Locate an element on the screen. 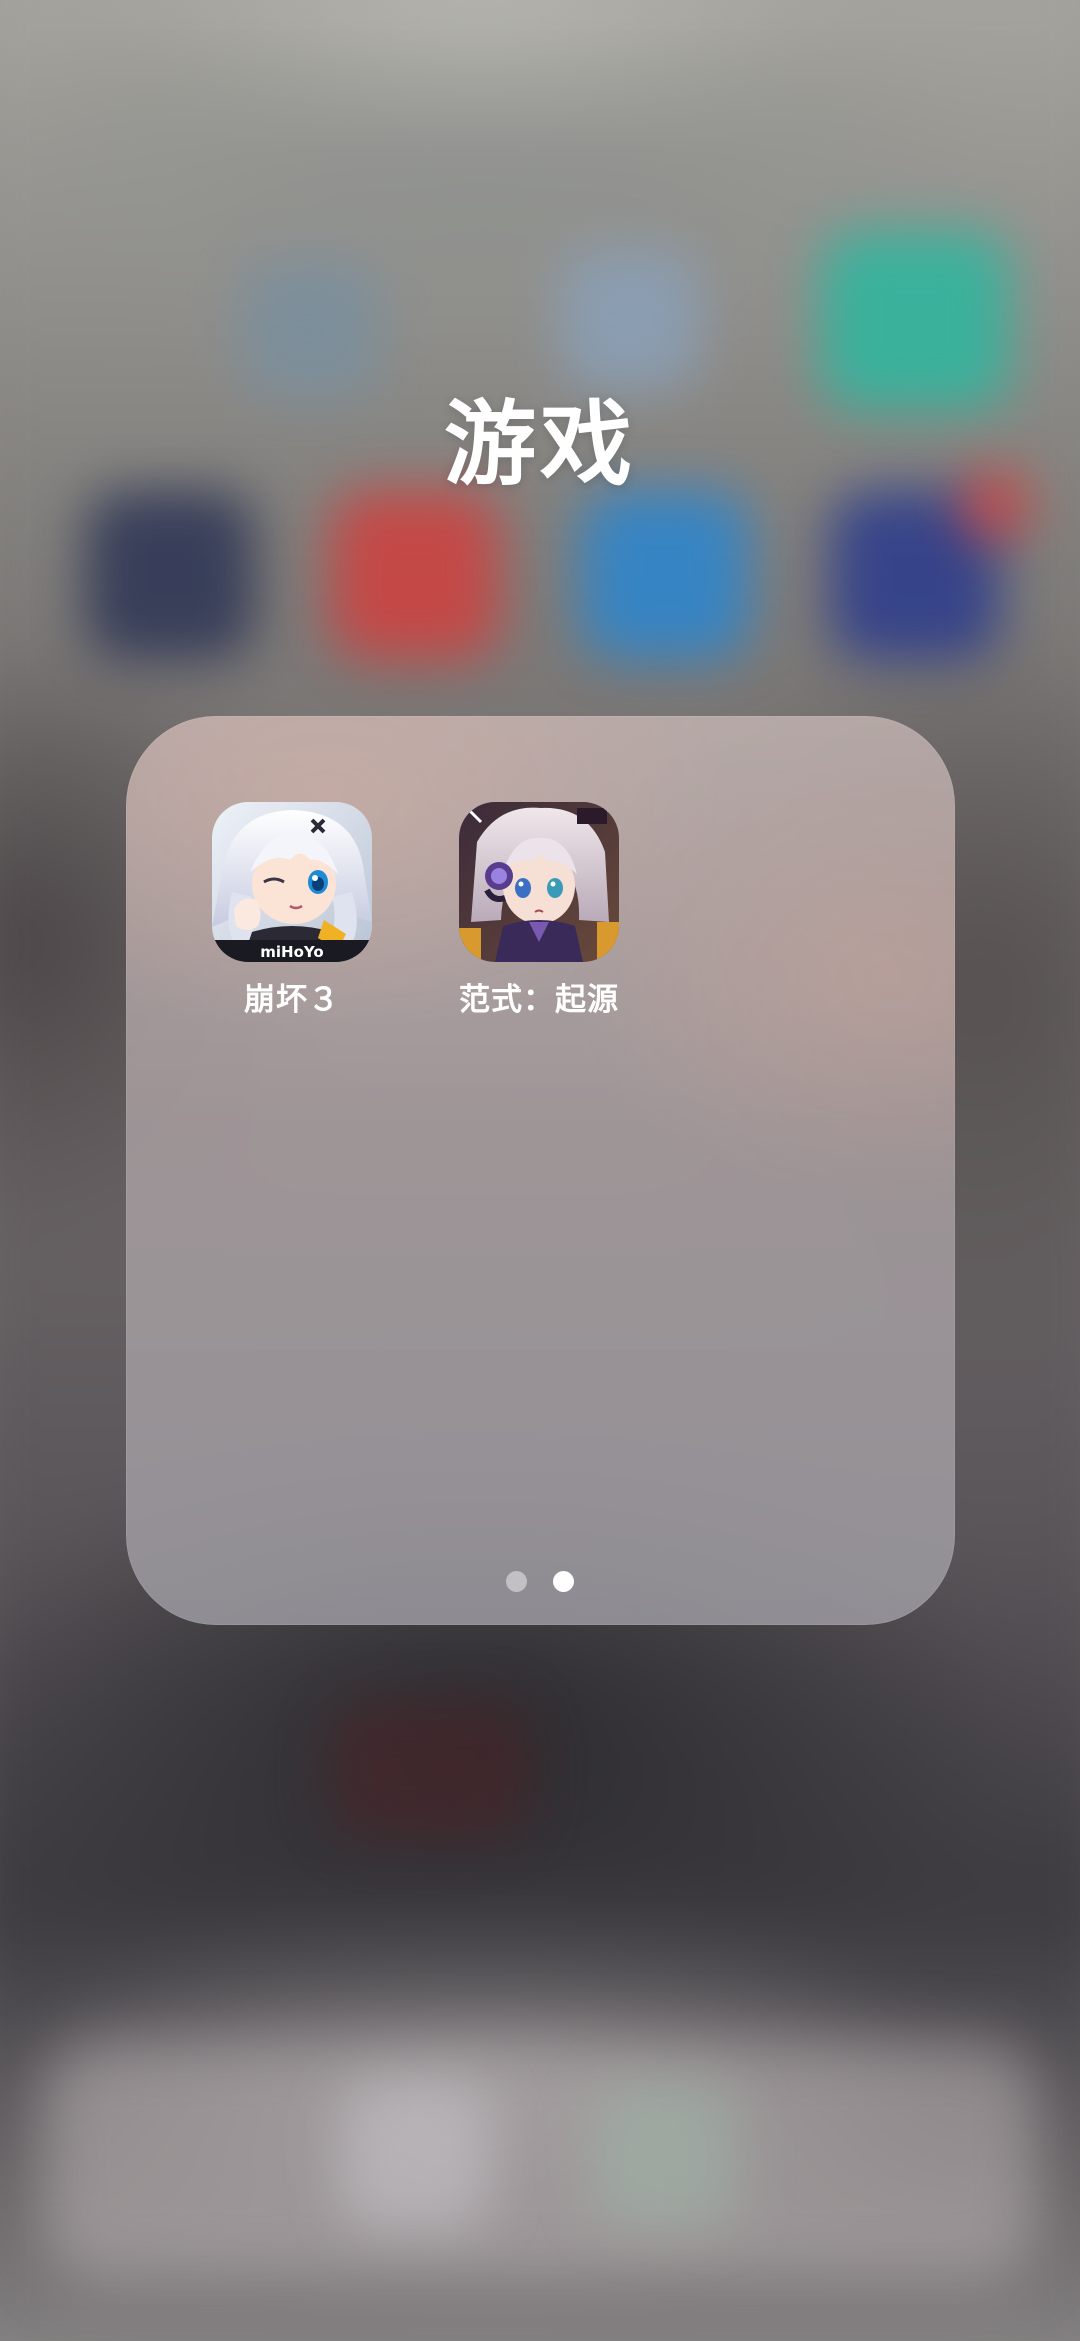  page-dot-2-active is located at coordinates (563, 1581).